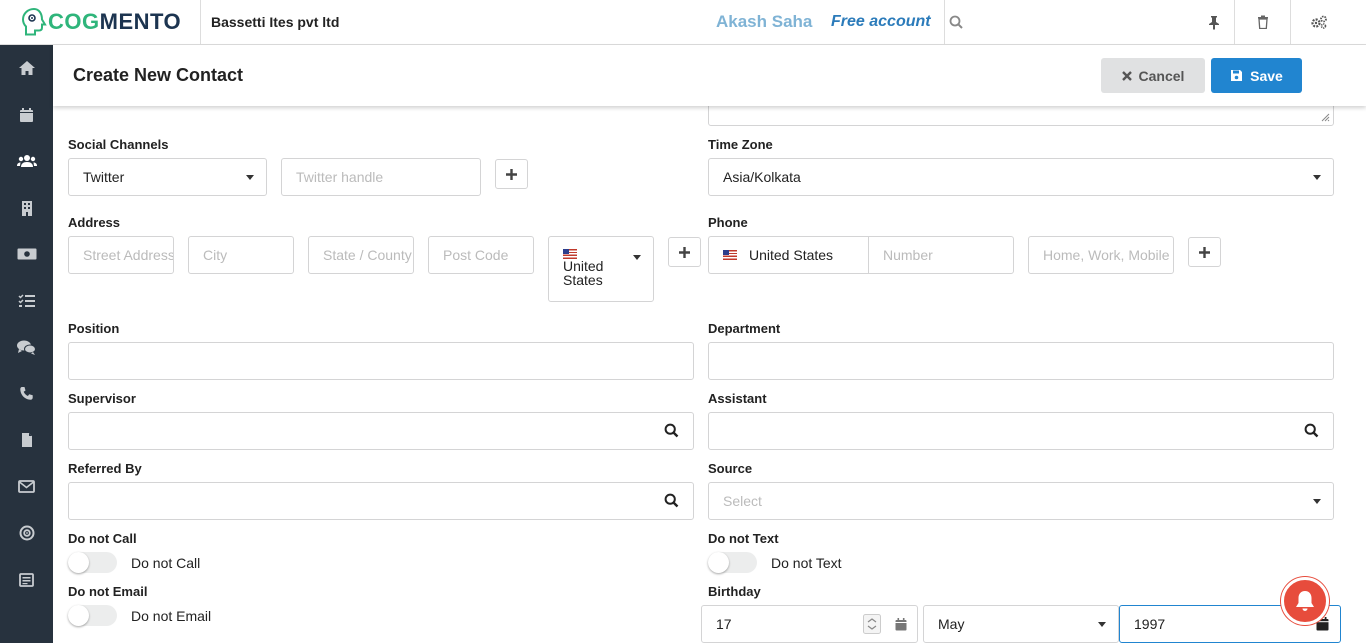 The height and width of the screenshot is (643, 1366). I want to click on sidebar-item-conversations, so click(26, 347).